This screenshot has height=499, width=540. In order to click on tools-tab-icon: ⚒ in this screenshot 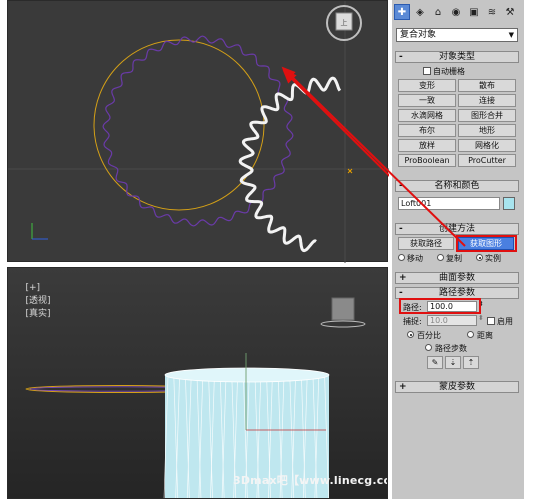, I will do `click(510, 12)`.